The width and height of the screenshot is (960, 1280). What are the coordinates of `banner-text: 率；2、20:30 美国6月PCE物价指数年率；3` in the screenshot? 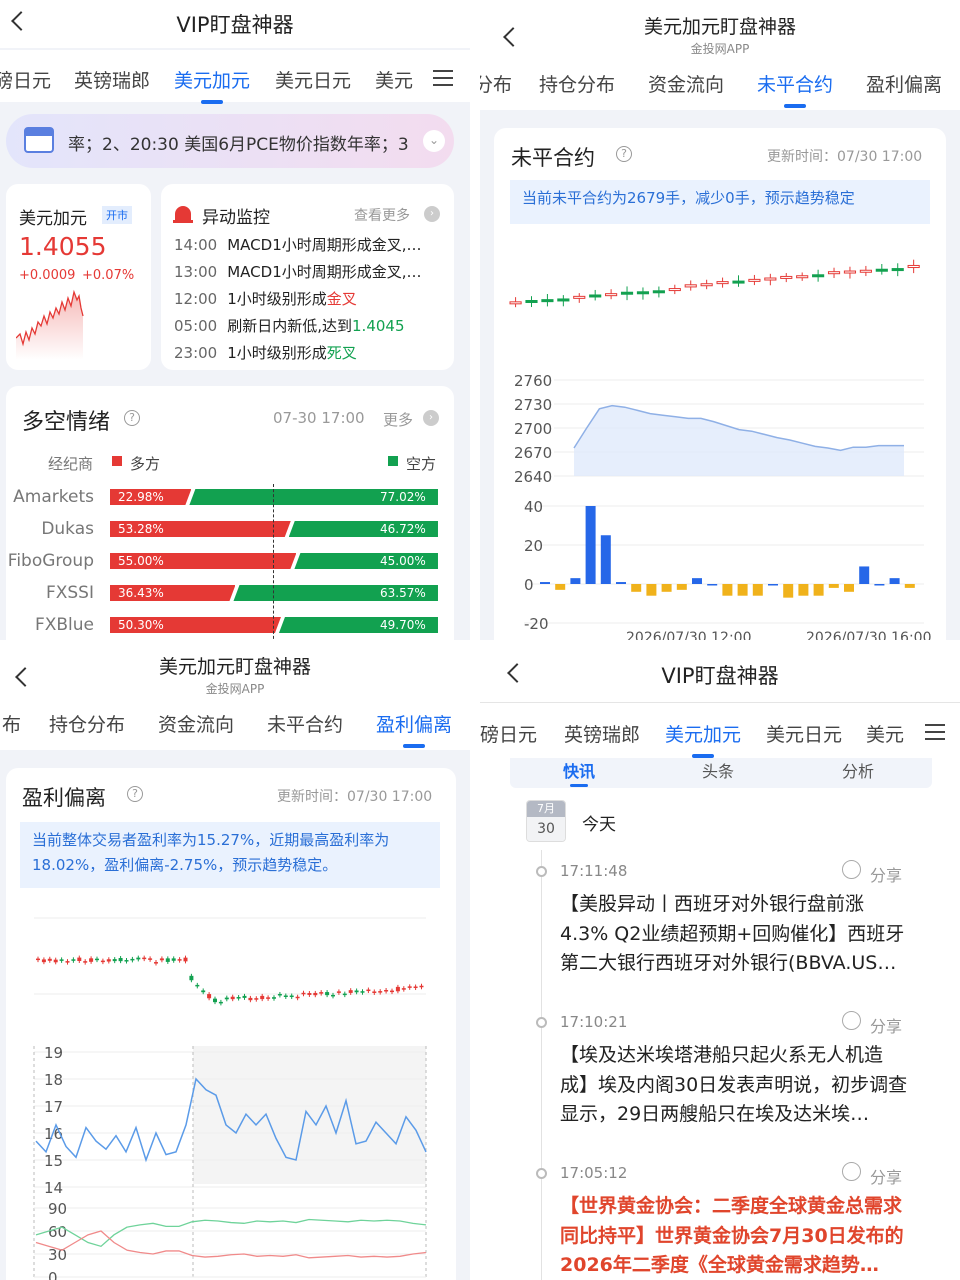 It's located at (238, 145).